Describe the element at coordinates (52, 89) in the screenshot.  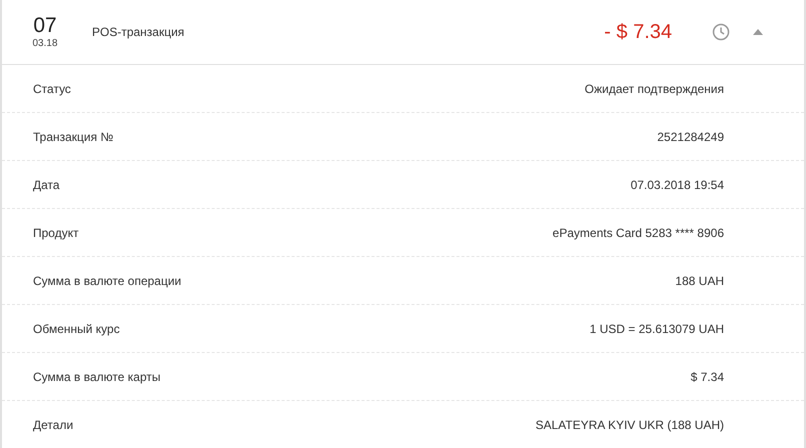
I see `detail-label: Статус` at that location.